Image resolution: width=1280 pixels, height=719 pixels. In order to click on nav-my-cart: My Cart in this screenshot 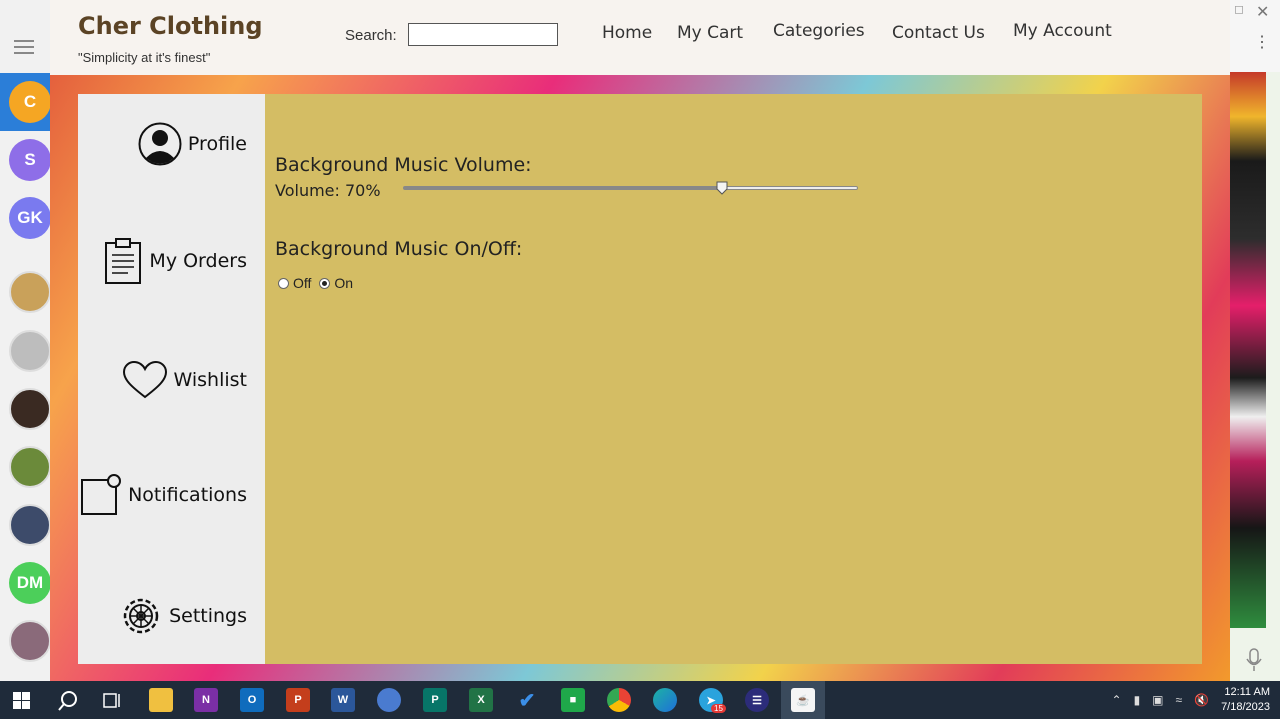, I will do `click(710, 33)`.